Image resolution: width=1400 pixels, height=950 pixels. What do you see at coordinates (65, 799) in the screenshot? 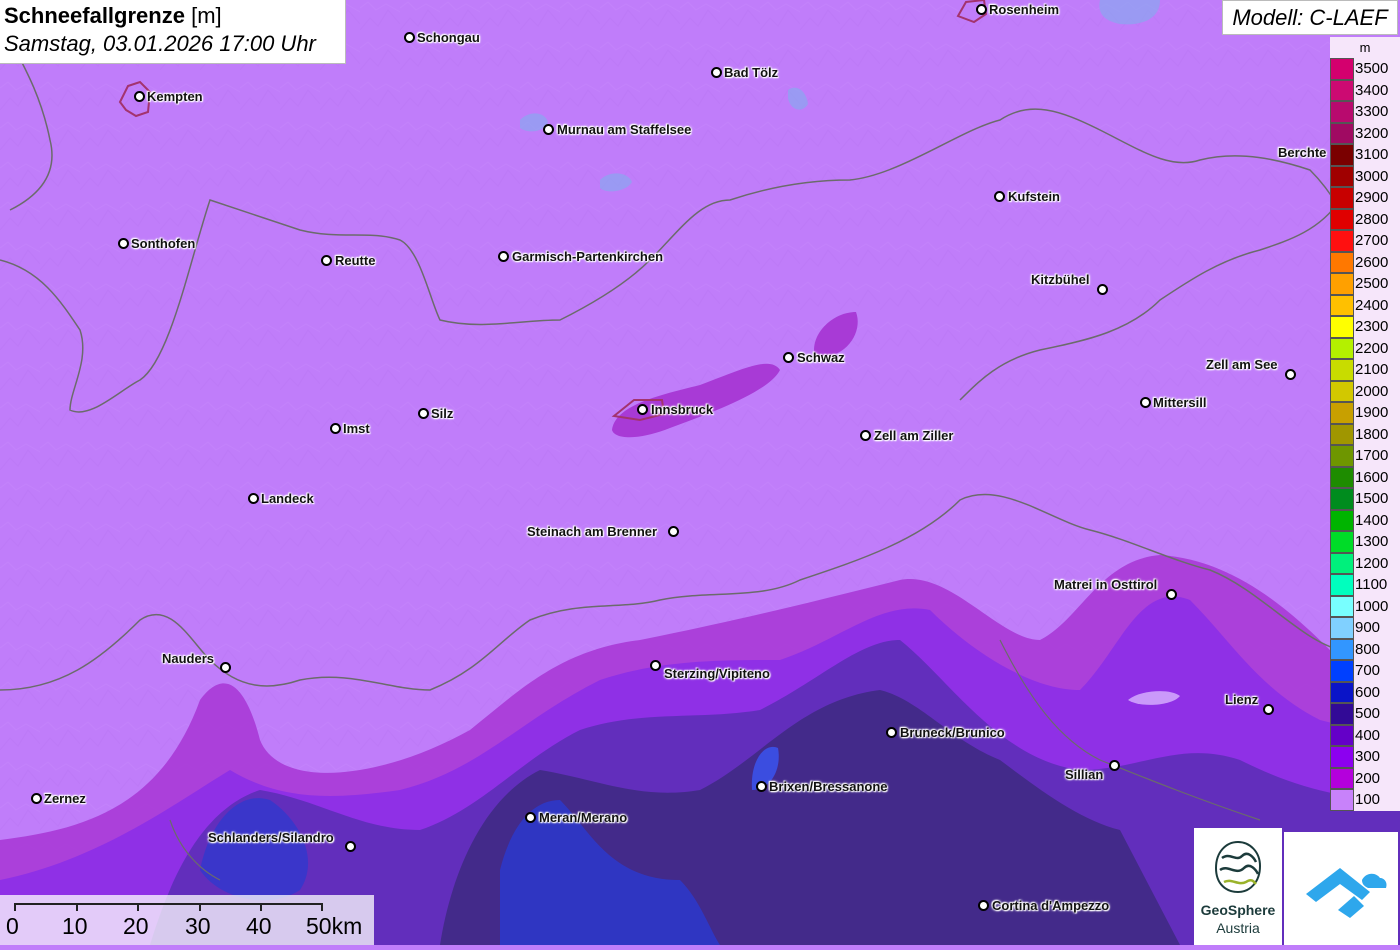
I see `city-label: Zernez` at bounding box center [65, 799].